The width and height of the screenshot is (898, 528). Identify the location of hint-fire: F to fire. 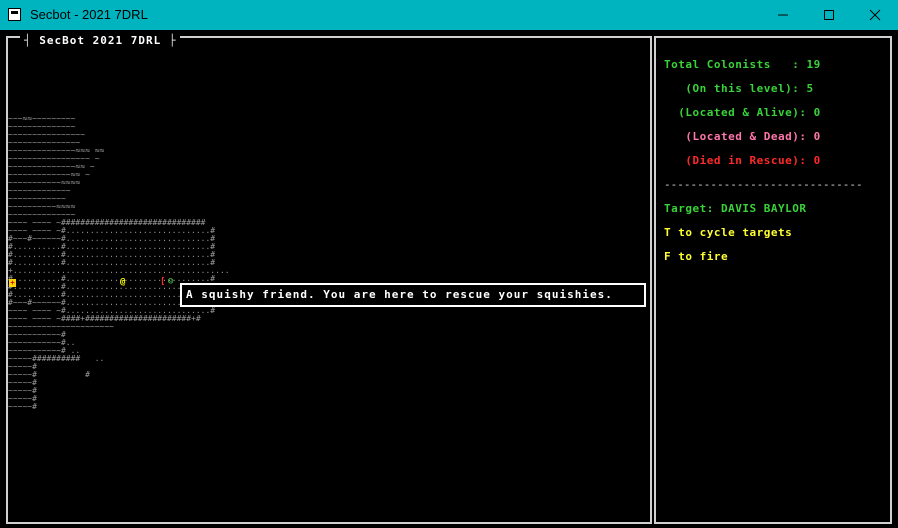
(696, 256).